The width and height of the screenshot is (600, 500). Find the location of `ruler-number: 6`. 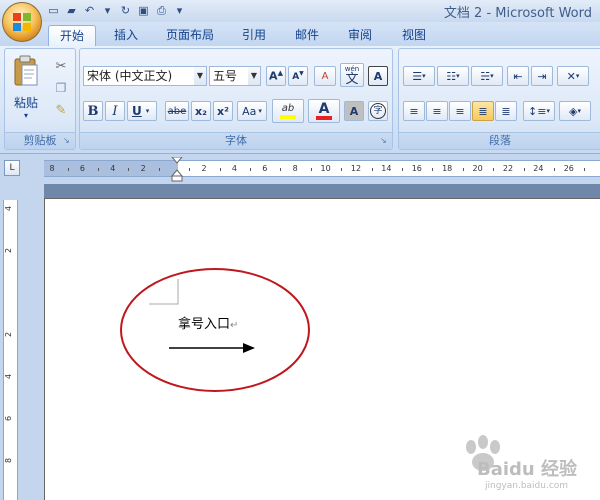

ruler-number: 6 is located at coordinates (9, 418).